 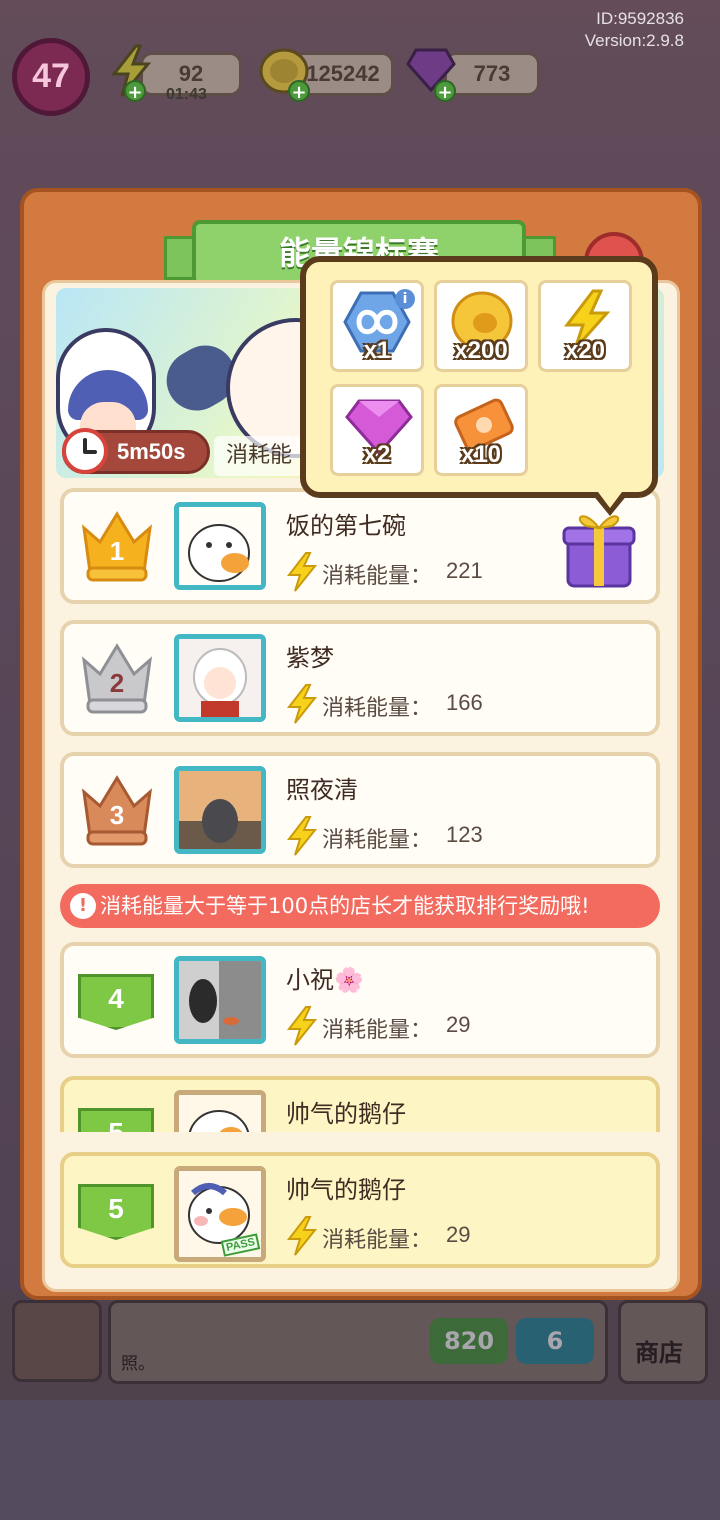 I want to click on gift-box-icon, so click(x=599, y=547).